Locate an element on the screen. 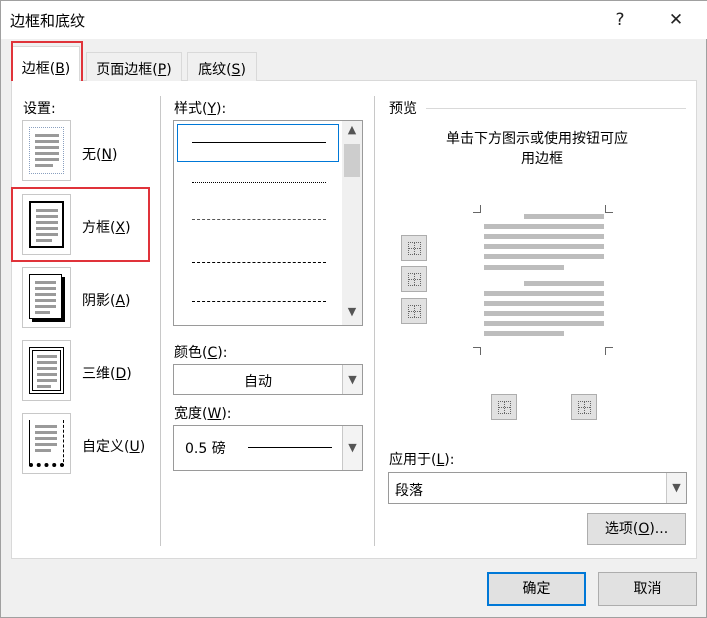 The width and height of the screenshot is (707, 618). width-label: 宽度(W): is located at coordinates (203, 414).